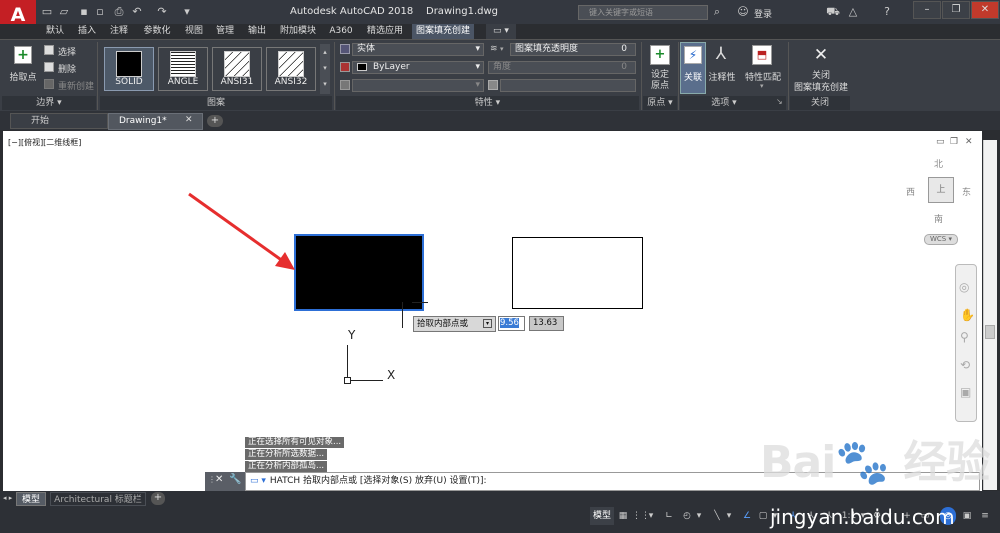 This screenshot has width=1000, height=533. What do you see at coordinates (291, 69) in the screenshot?
I see `pattern-ansi32: ANSI32` at bounding box center [291, 69].